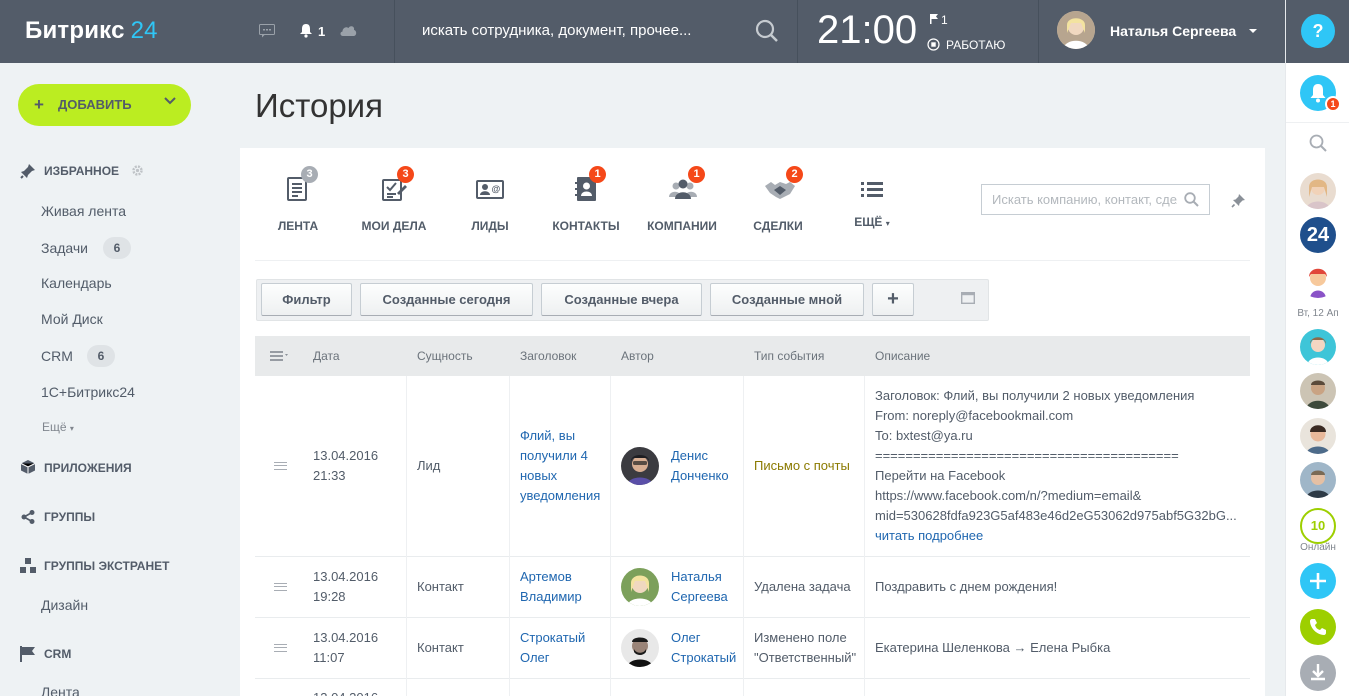 Image resolution: width=1349 pixels, height=696 pixels. Describe the element at coordinates (57, 356) in the screenshot. I see `sidebar-item-crm: CRM` at that location.